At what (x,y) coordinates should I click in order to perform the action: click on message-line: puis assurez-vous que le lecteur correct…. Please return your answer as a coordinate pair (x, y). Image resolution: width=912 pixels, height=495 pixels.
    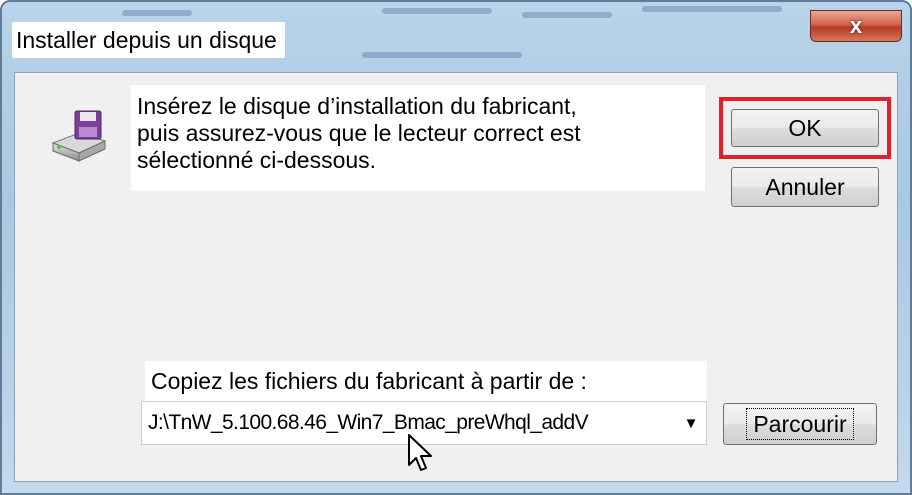
    Looking at the image, I should click on (359, 133).